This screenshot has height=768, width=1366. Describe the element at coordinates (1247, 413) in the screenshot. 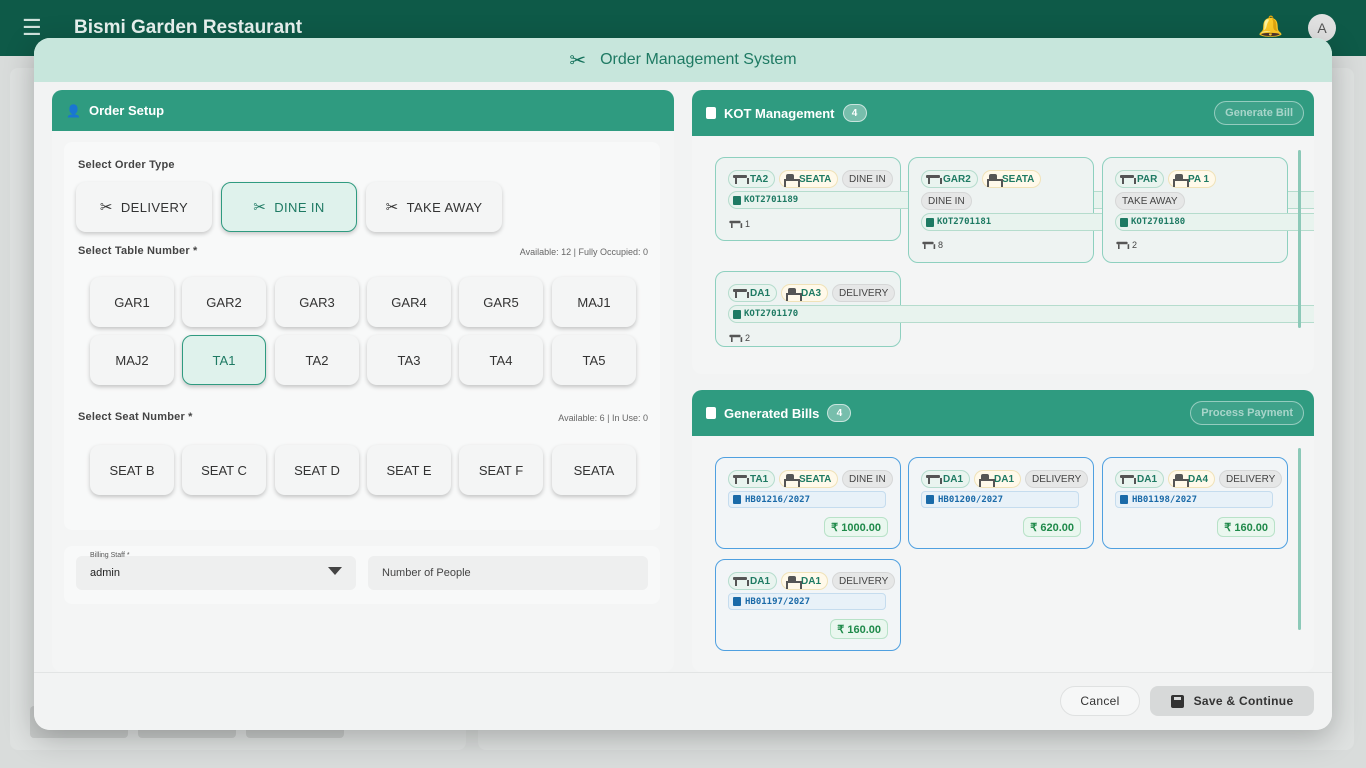

I see `process-payment-button: Process Payment` at that location.